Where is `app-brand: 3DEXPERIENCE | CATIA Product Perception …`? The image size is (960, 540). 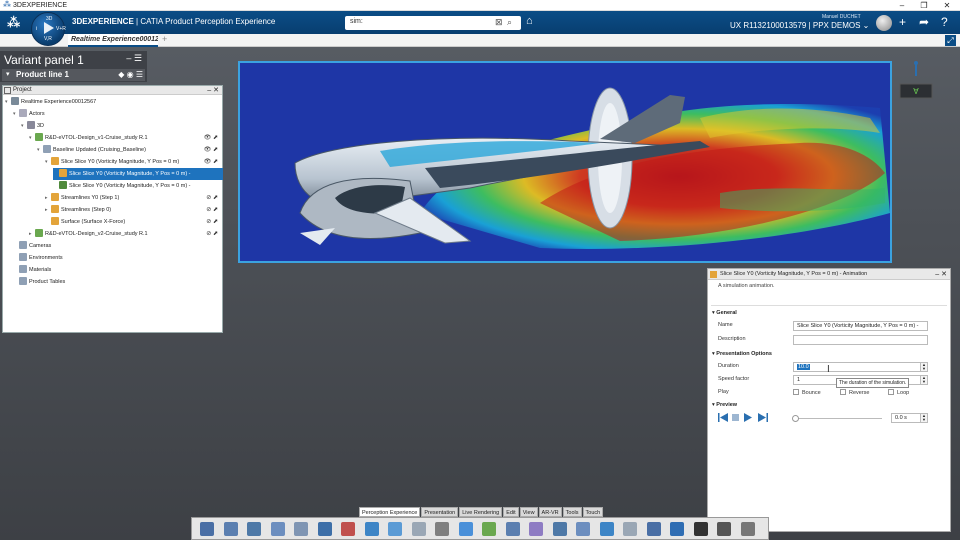 app-brand: 3DEXPERIENCE | CATIA Product Perception … is located at coordinates (174, 21).